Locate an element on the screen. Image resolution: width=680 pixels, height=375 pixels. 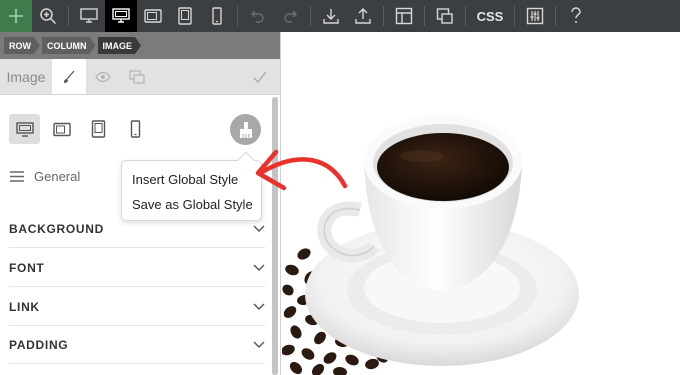
global-style-button is located at coordinates (245, 129).